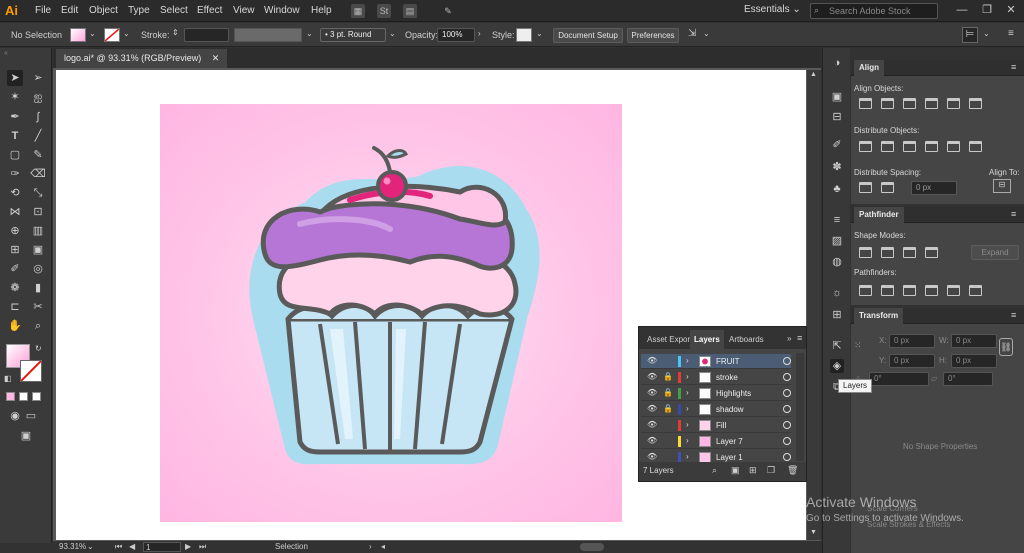 The width and height of the screenshot is (1024, 553). I want to click on default-fill-stroke-icon: ◧, so click(8, 378).